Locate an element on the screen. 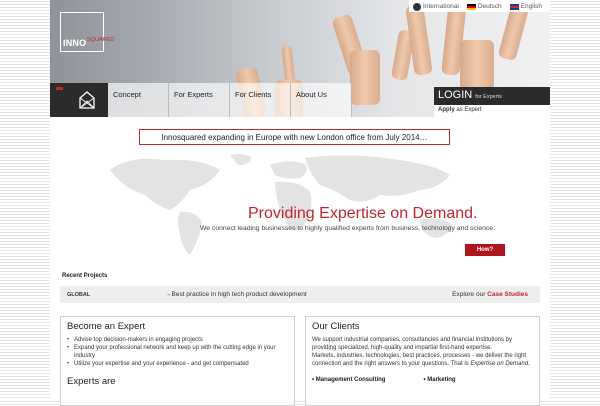 Image resolution: width=600 pixels, height=406 pixels. badge-icon is located at coordinates (59, 88).